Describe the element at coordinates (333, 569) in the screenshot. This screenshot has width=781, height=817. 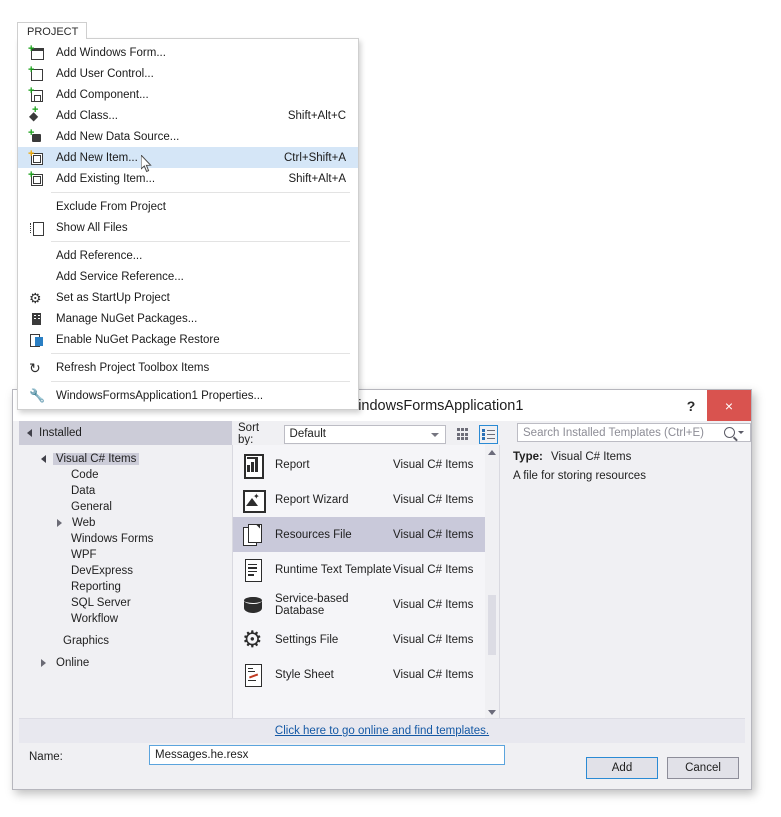
I see `template-name: Runtime Text Template` at that location.